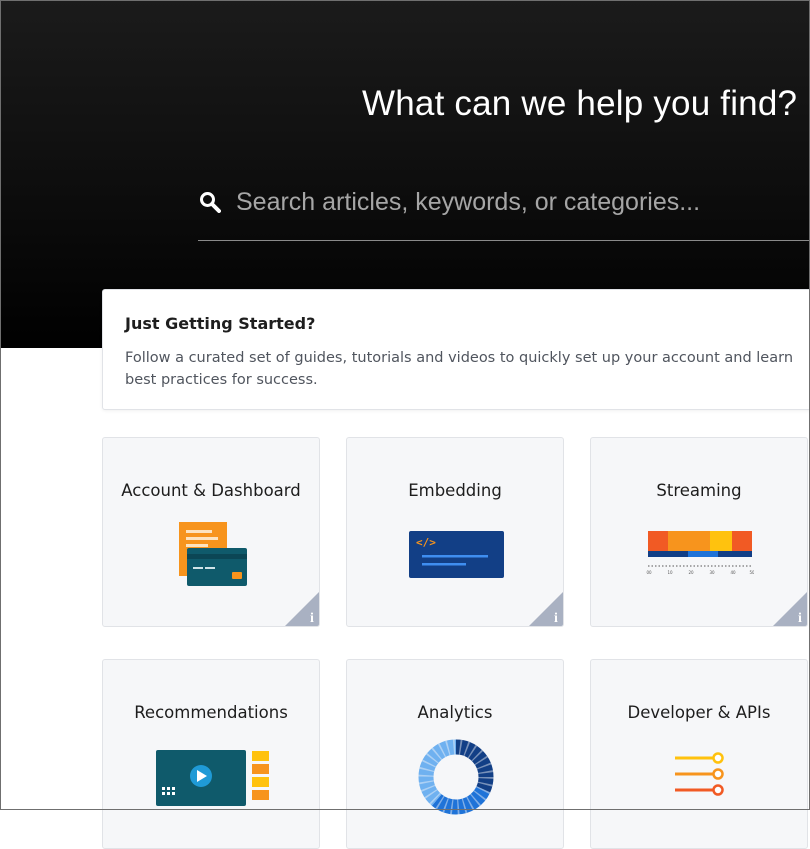  I want to click on streaming-tick-label: 10, so click(670, 572).